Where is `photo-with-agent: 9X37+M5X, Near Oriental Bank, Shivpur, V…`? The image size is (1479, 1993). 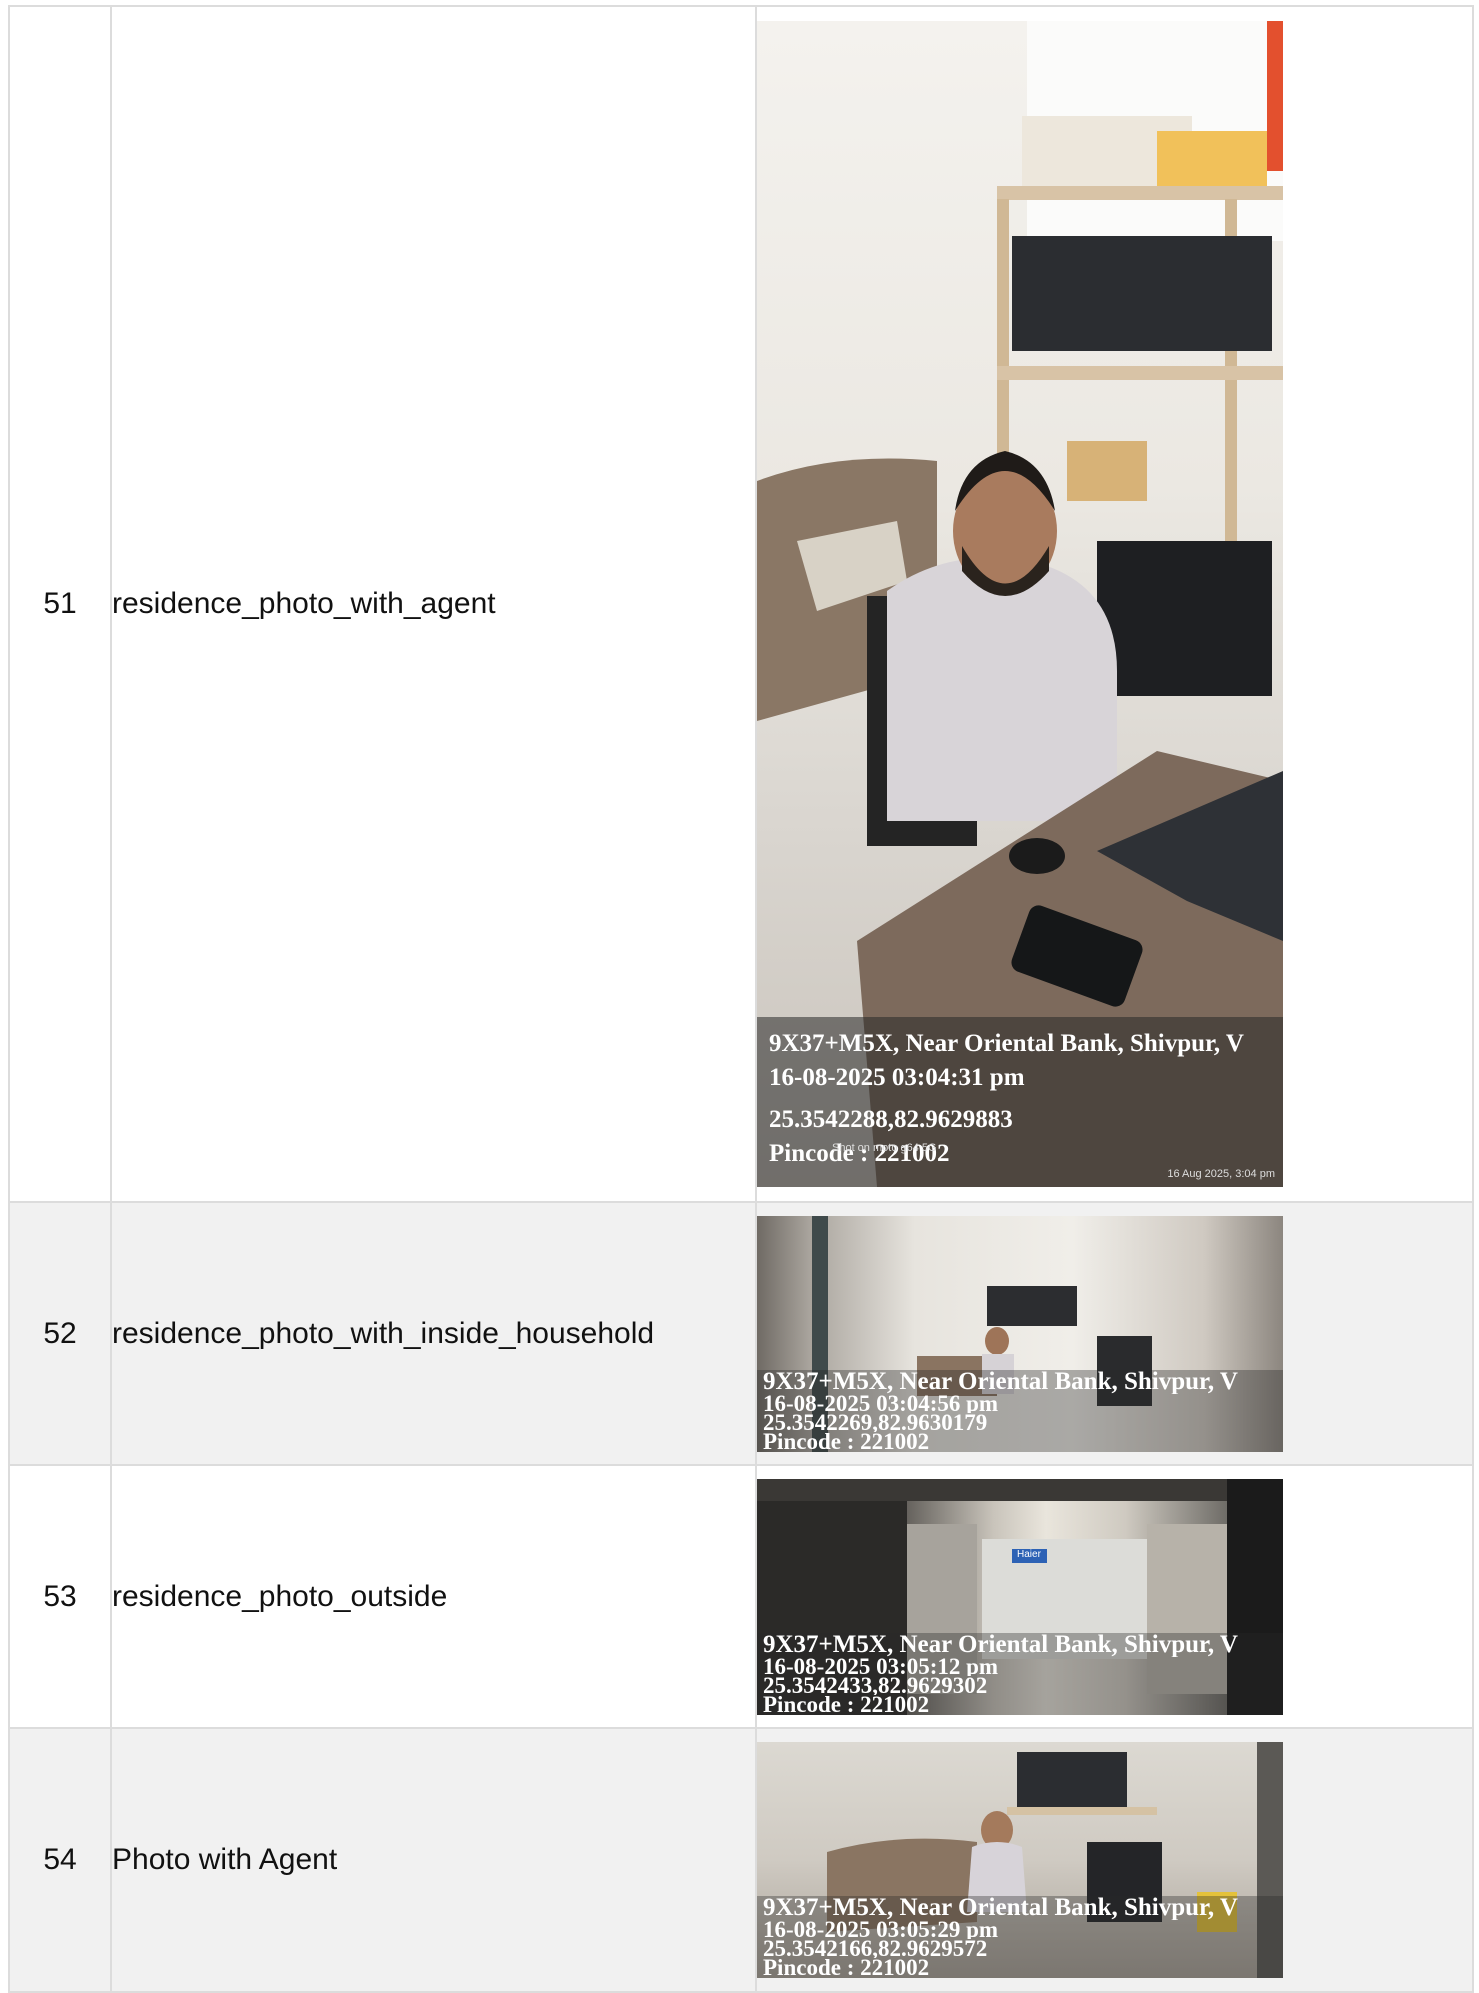
photo-with-agent: 9X37+M5X, Near Oriental Bank, Shivpur, V… is located at coordinates (1020, 1860).